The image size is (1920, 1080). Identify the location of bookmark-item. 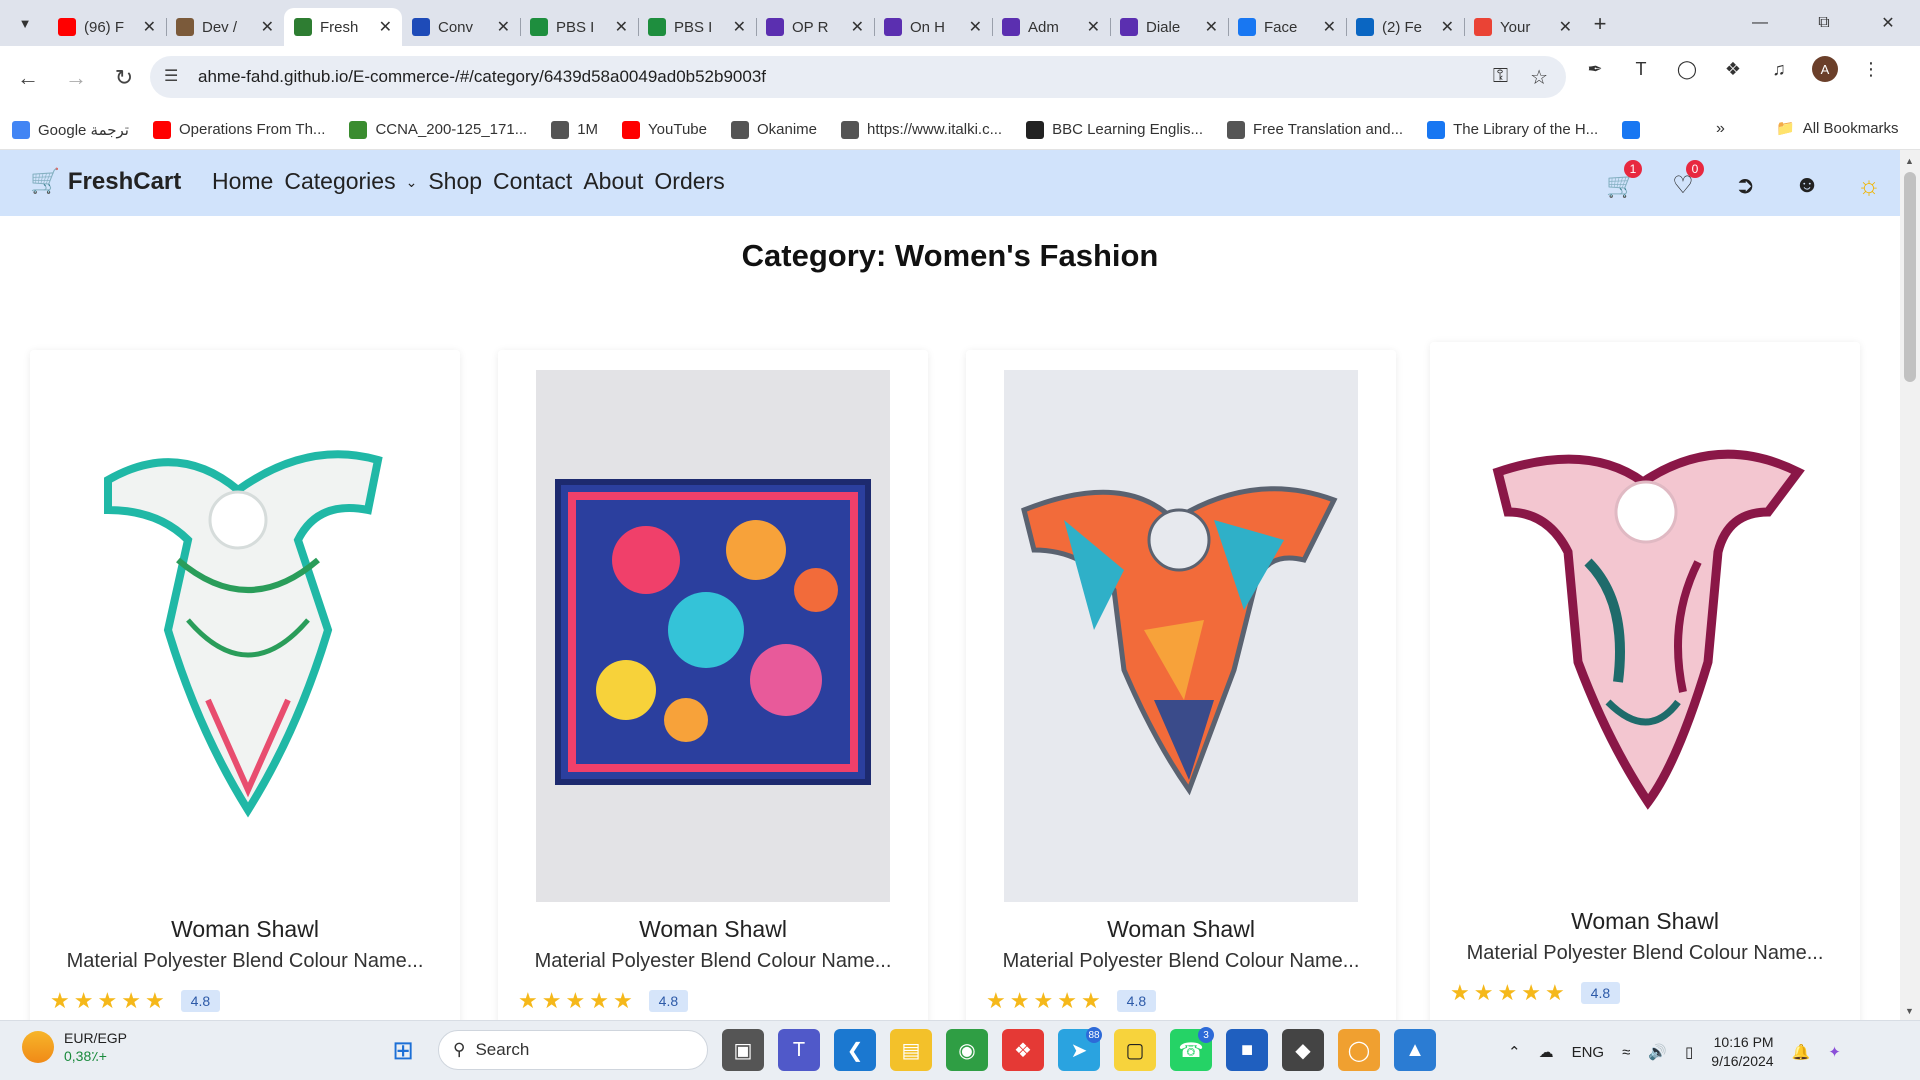
(1635, 129).